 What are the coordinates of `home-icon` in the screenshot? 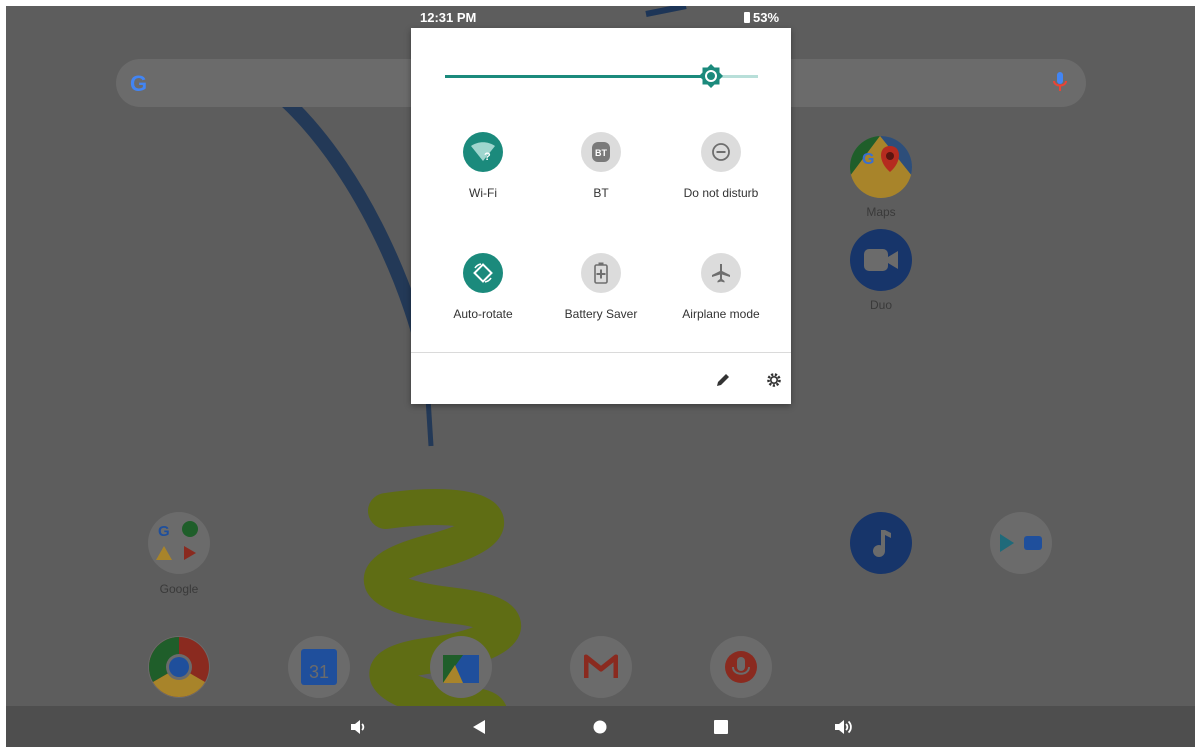 It's located at (600, 727).